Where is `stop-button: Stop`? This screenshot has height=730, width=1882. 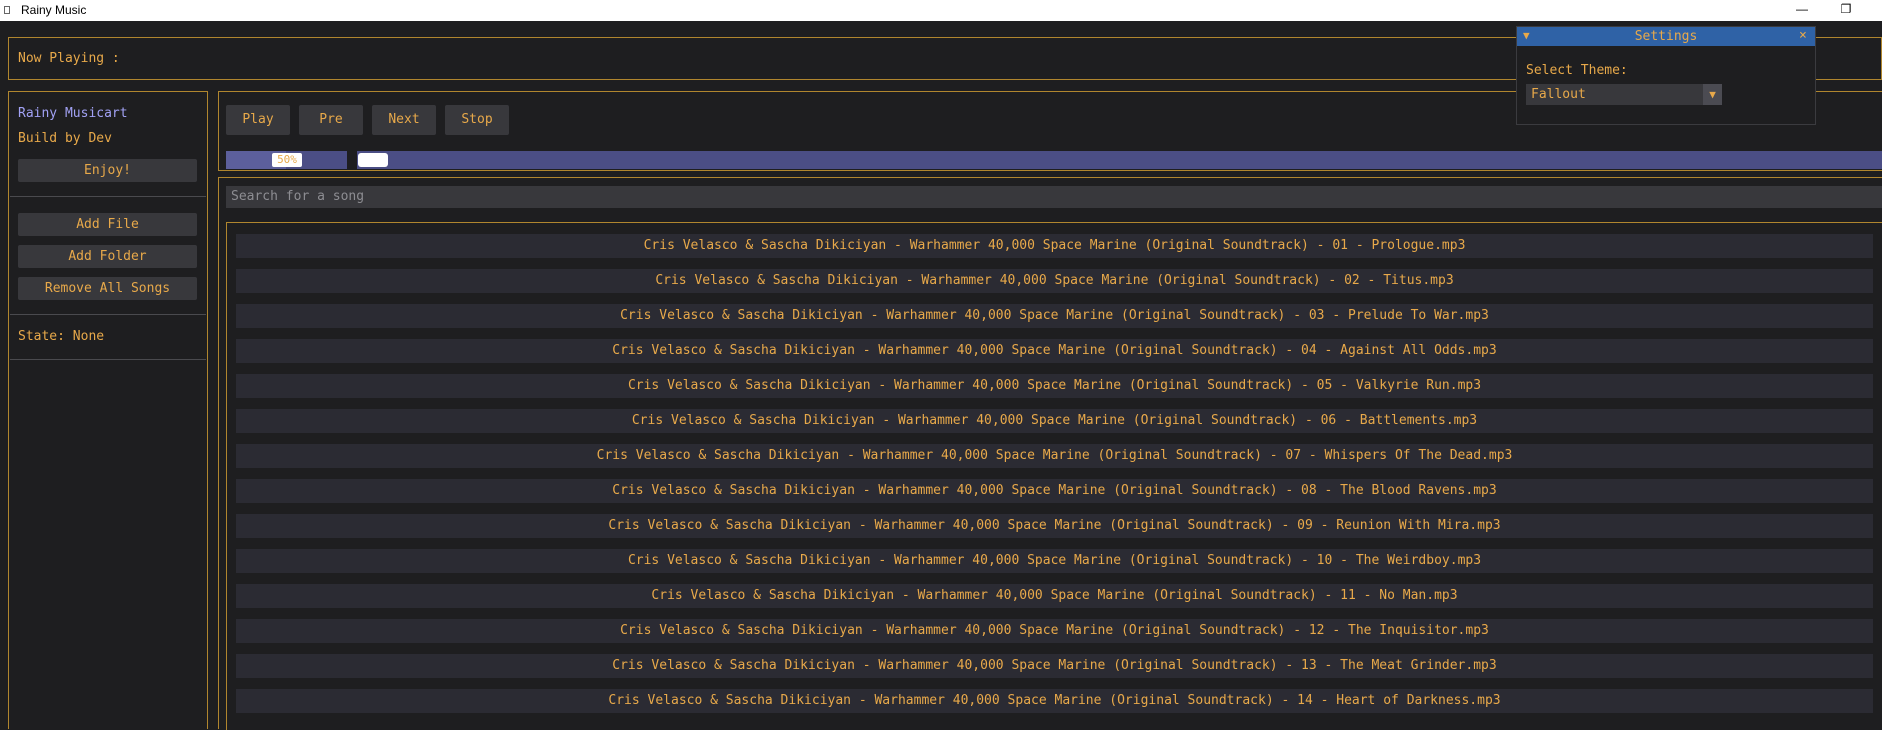 stop-button: Stop is located at coordinates (477, 120).